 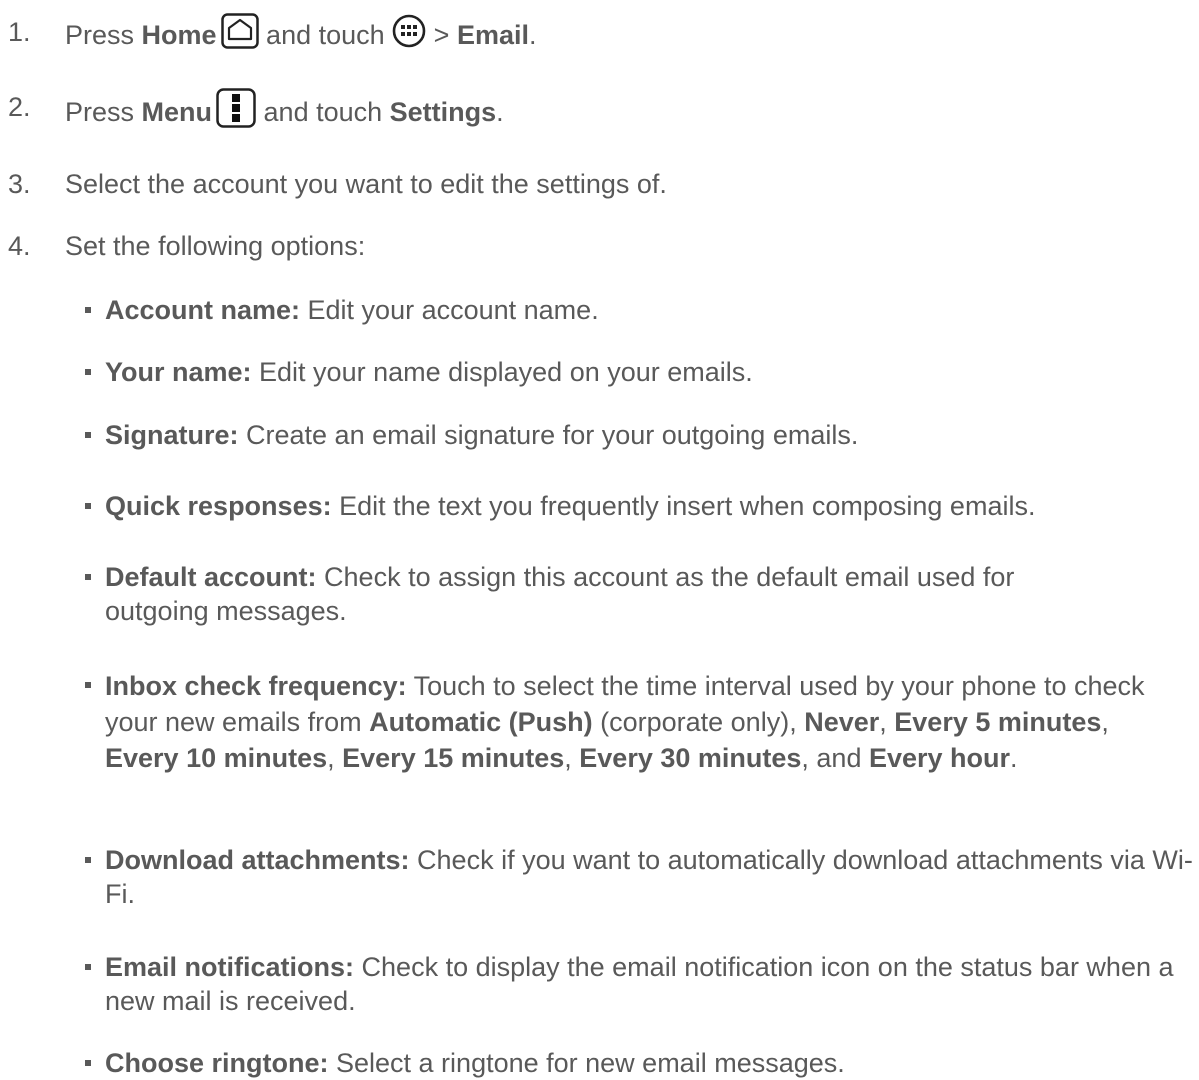 What do you see at coordinates (172, 435) in the screenshot?
I see `option-term: Signature:` at bounding box center [172, 435].